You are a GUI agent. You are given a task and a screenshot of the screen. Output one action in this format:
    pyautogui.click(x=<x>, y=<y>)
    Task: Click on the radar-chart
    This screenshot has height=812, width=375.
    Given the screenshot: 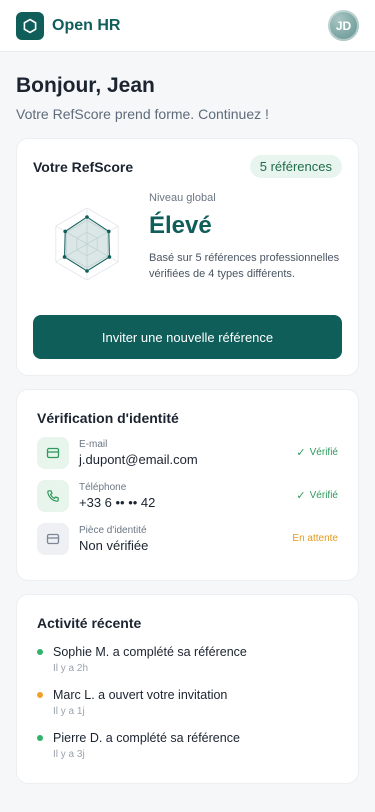 What is the action you would take?
    pyautogui.click(x=87, y=244)
    